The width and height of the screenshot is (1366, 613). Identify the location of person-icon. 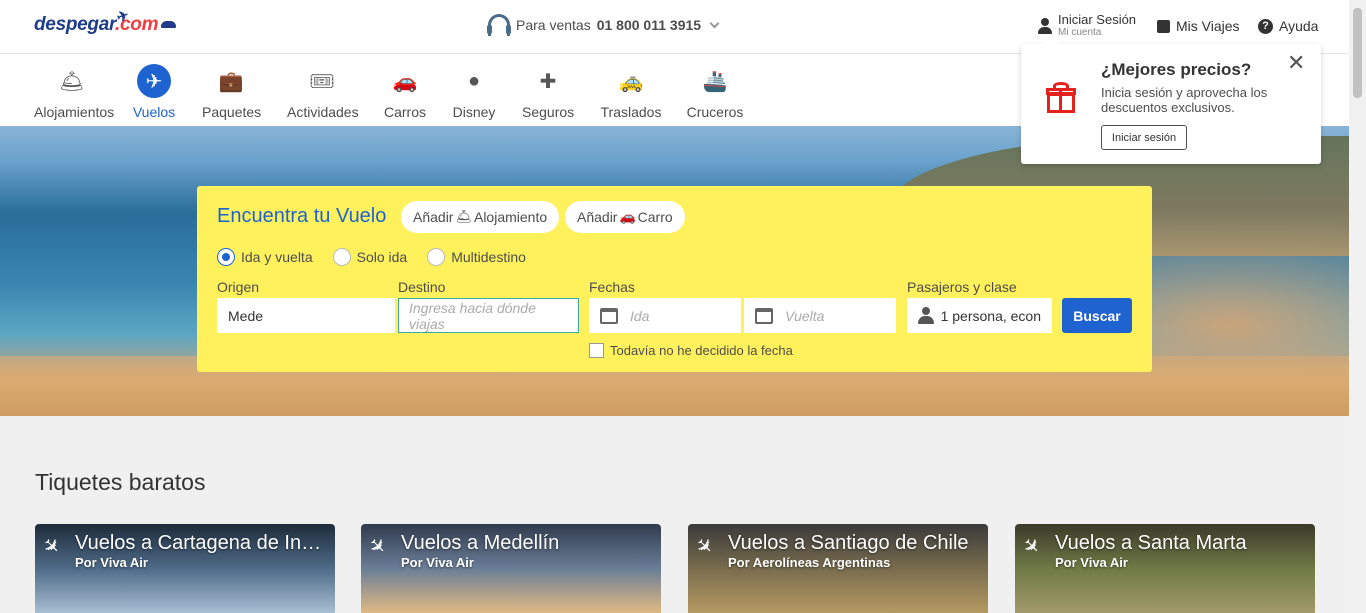
(926, 315).